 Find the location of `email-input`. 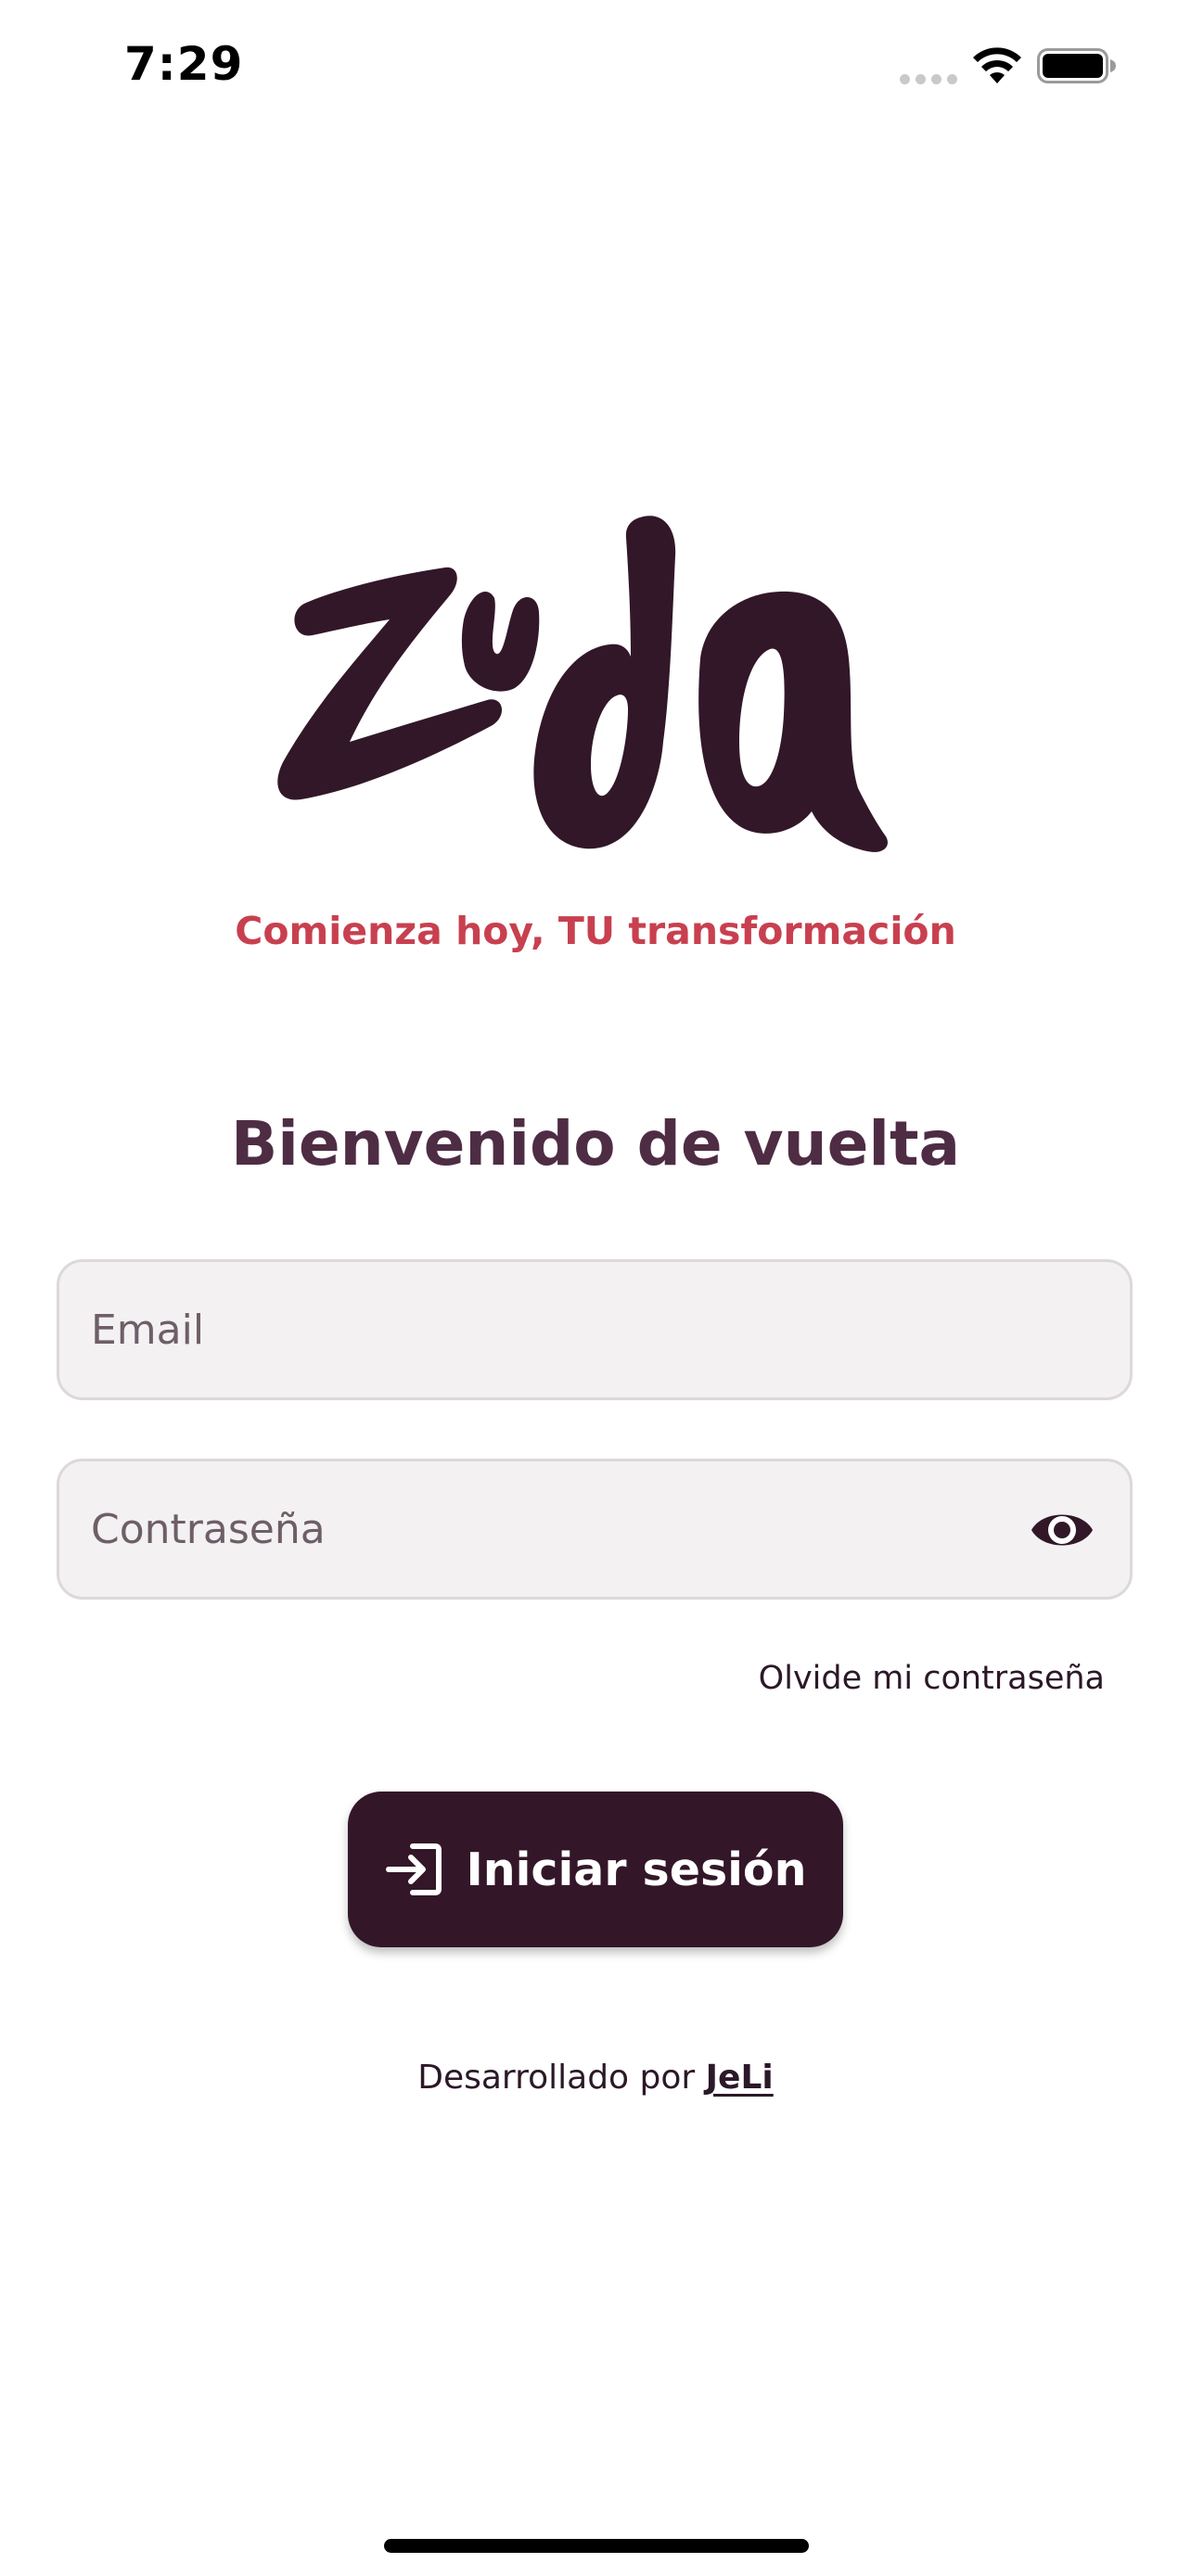

email-input is located at coordinates (536, 1330).